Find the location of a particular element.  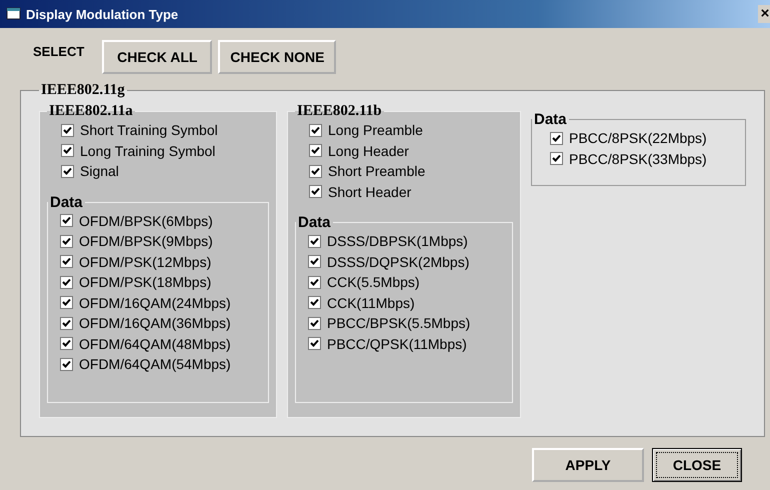

option-label: OFDM/PSK(18Mbps) is located at coordinates (145, 282).